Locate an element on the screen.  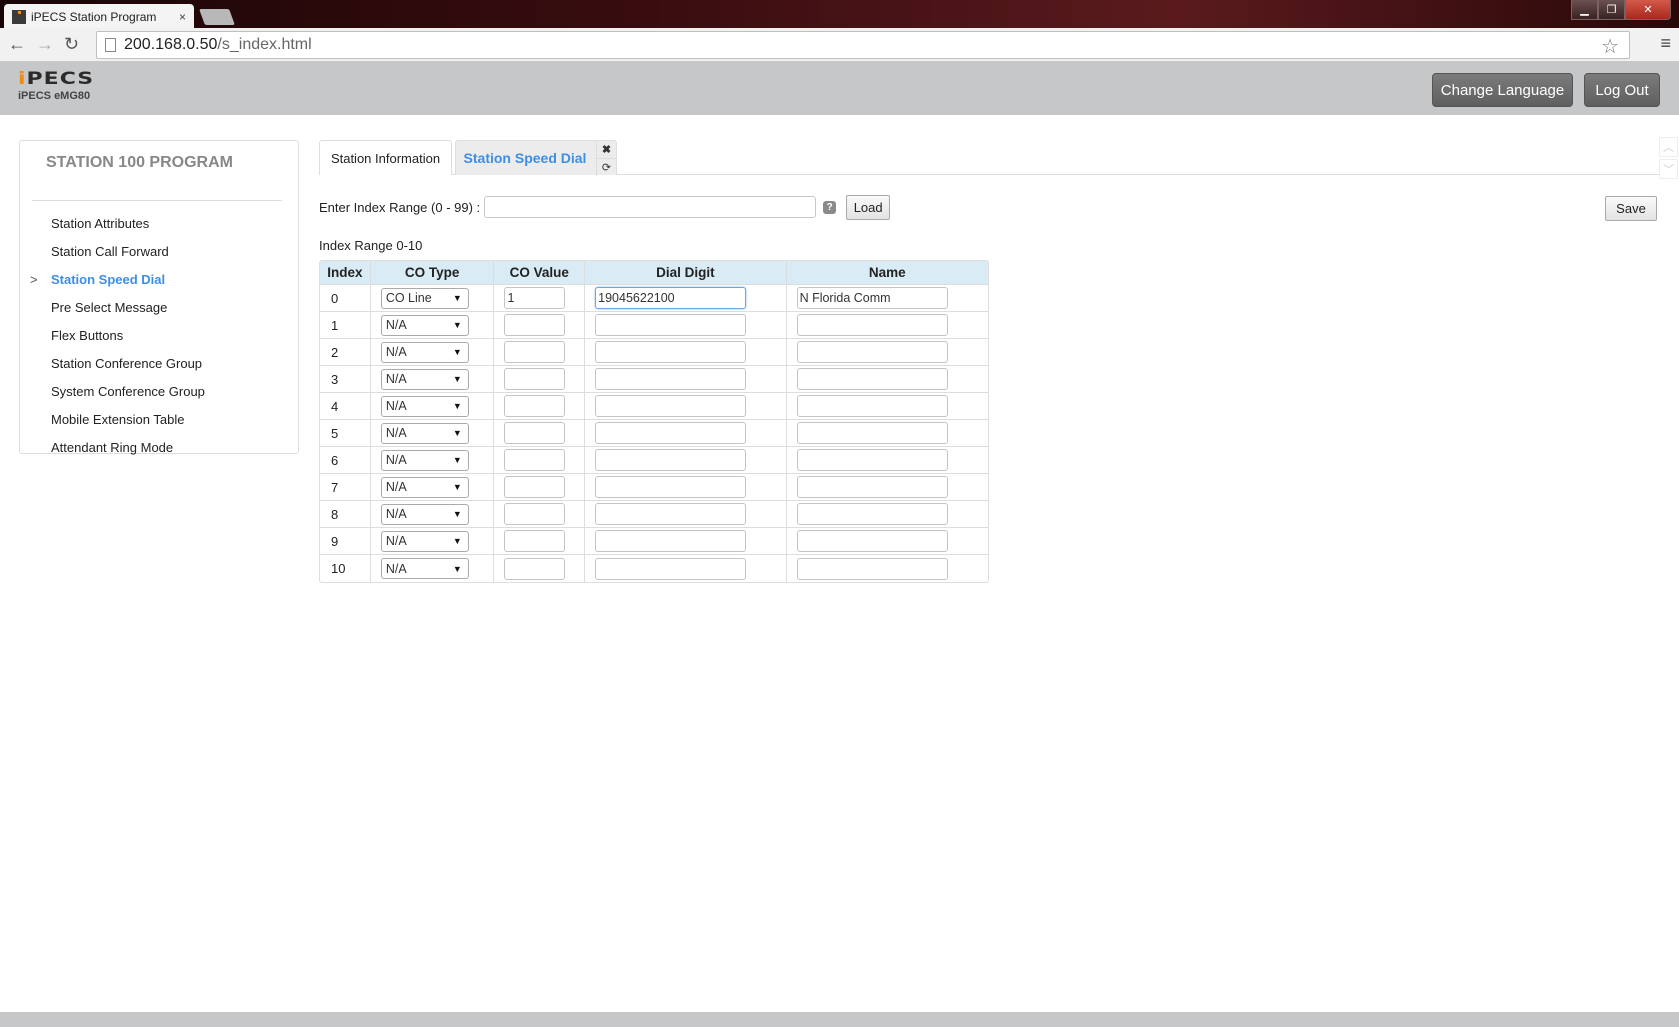
sidebar-item-pre-select-message: Pre Select Message is located at coordinates (159, 308).